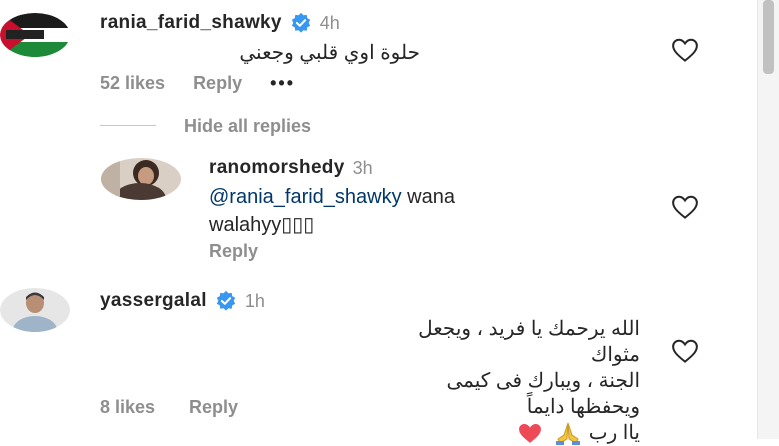 The height and width of the screenshot is (446, 779). Describe the element at coordinates (247, 126) in the screenshot. I see `hide-replies-button: Hide all replies` at that location.